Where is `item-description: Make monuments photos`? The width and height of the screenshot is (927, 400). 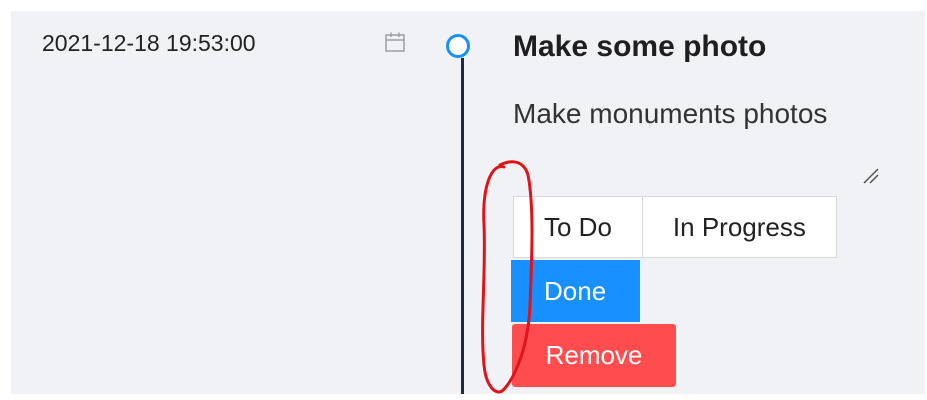 item-description: Make monuments photos is located at coordinates (670, 113).